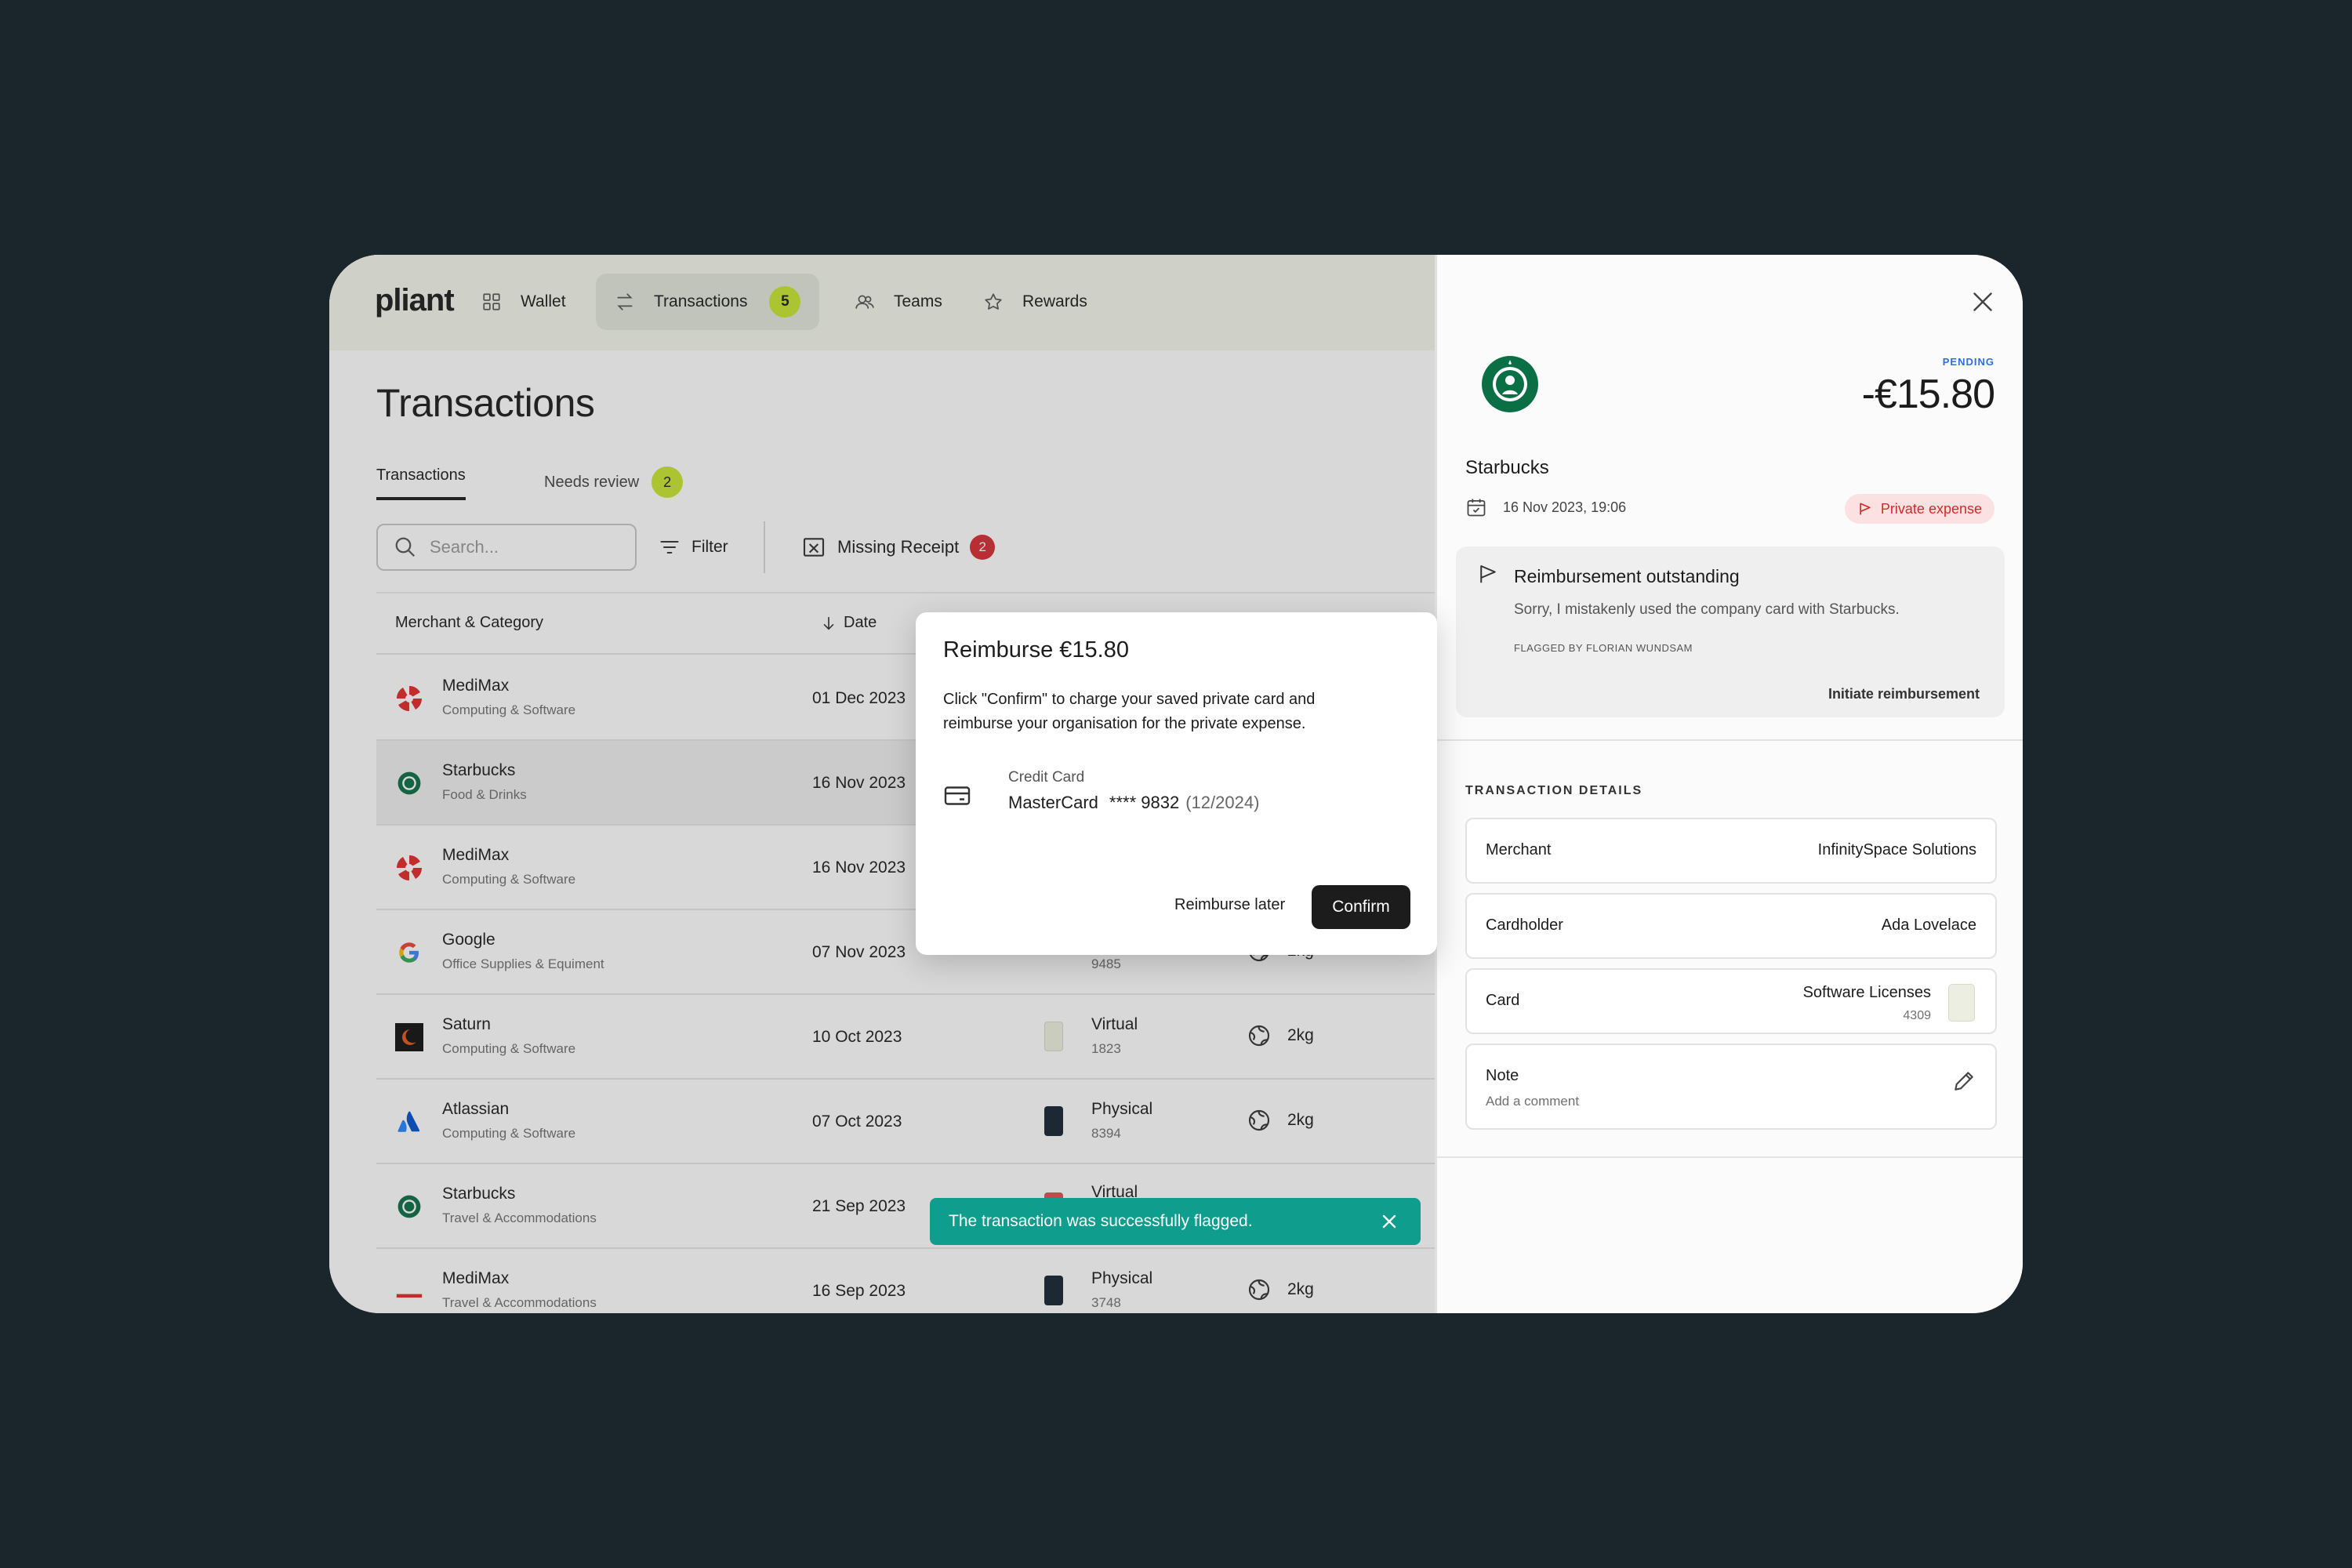 This screenshot has width=2352, height=1568. What do you see at coordinates (1502, 1075) in the screenshot?
I see `field-label: Note` at bounding box center [1502, 1075].